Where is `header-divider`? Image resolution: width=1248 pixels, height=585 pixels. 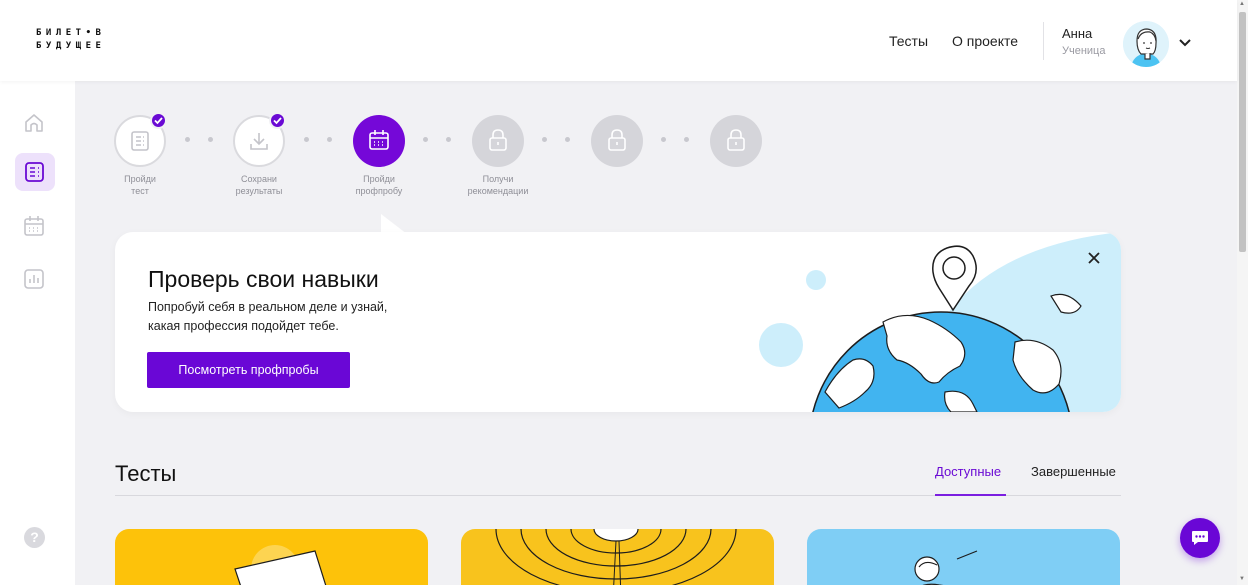 header-divider is located at coordinates (1043, 41).